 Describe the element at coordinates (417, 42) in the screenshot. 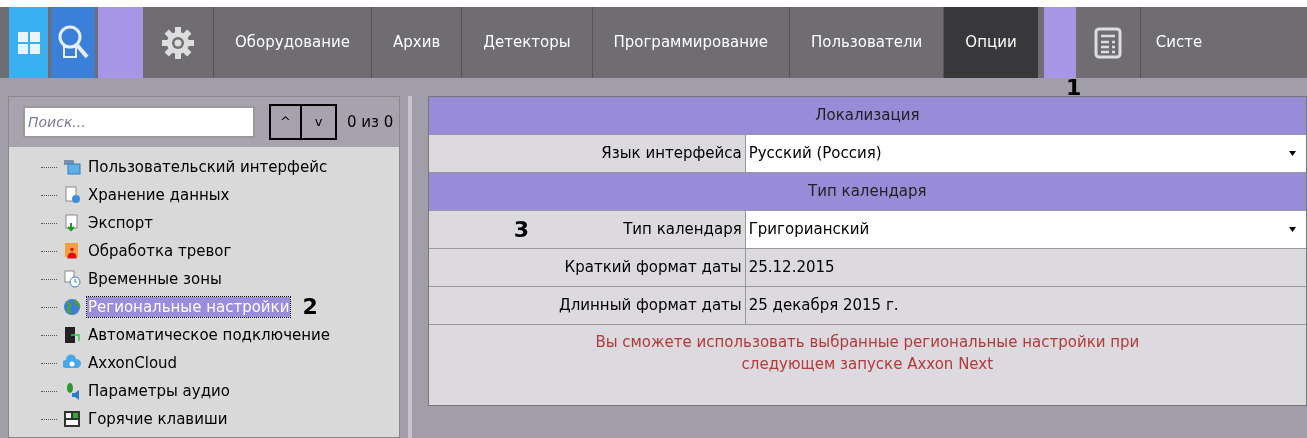

I see `nav-tab: Архив` at that location.